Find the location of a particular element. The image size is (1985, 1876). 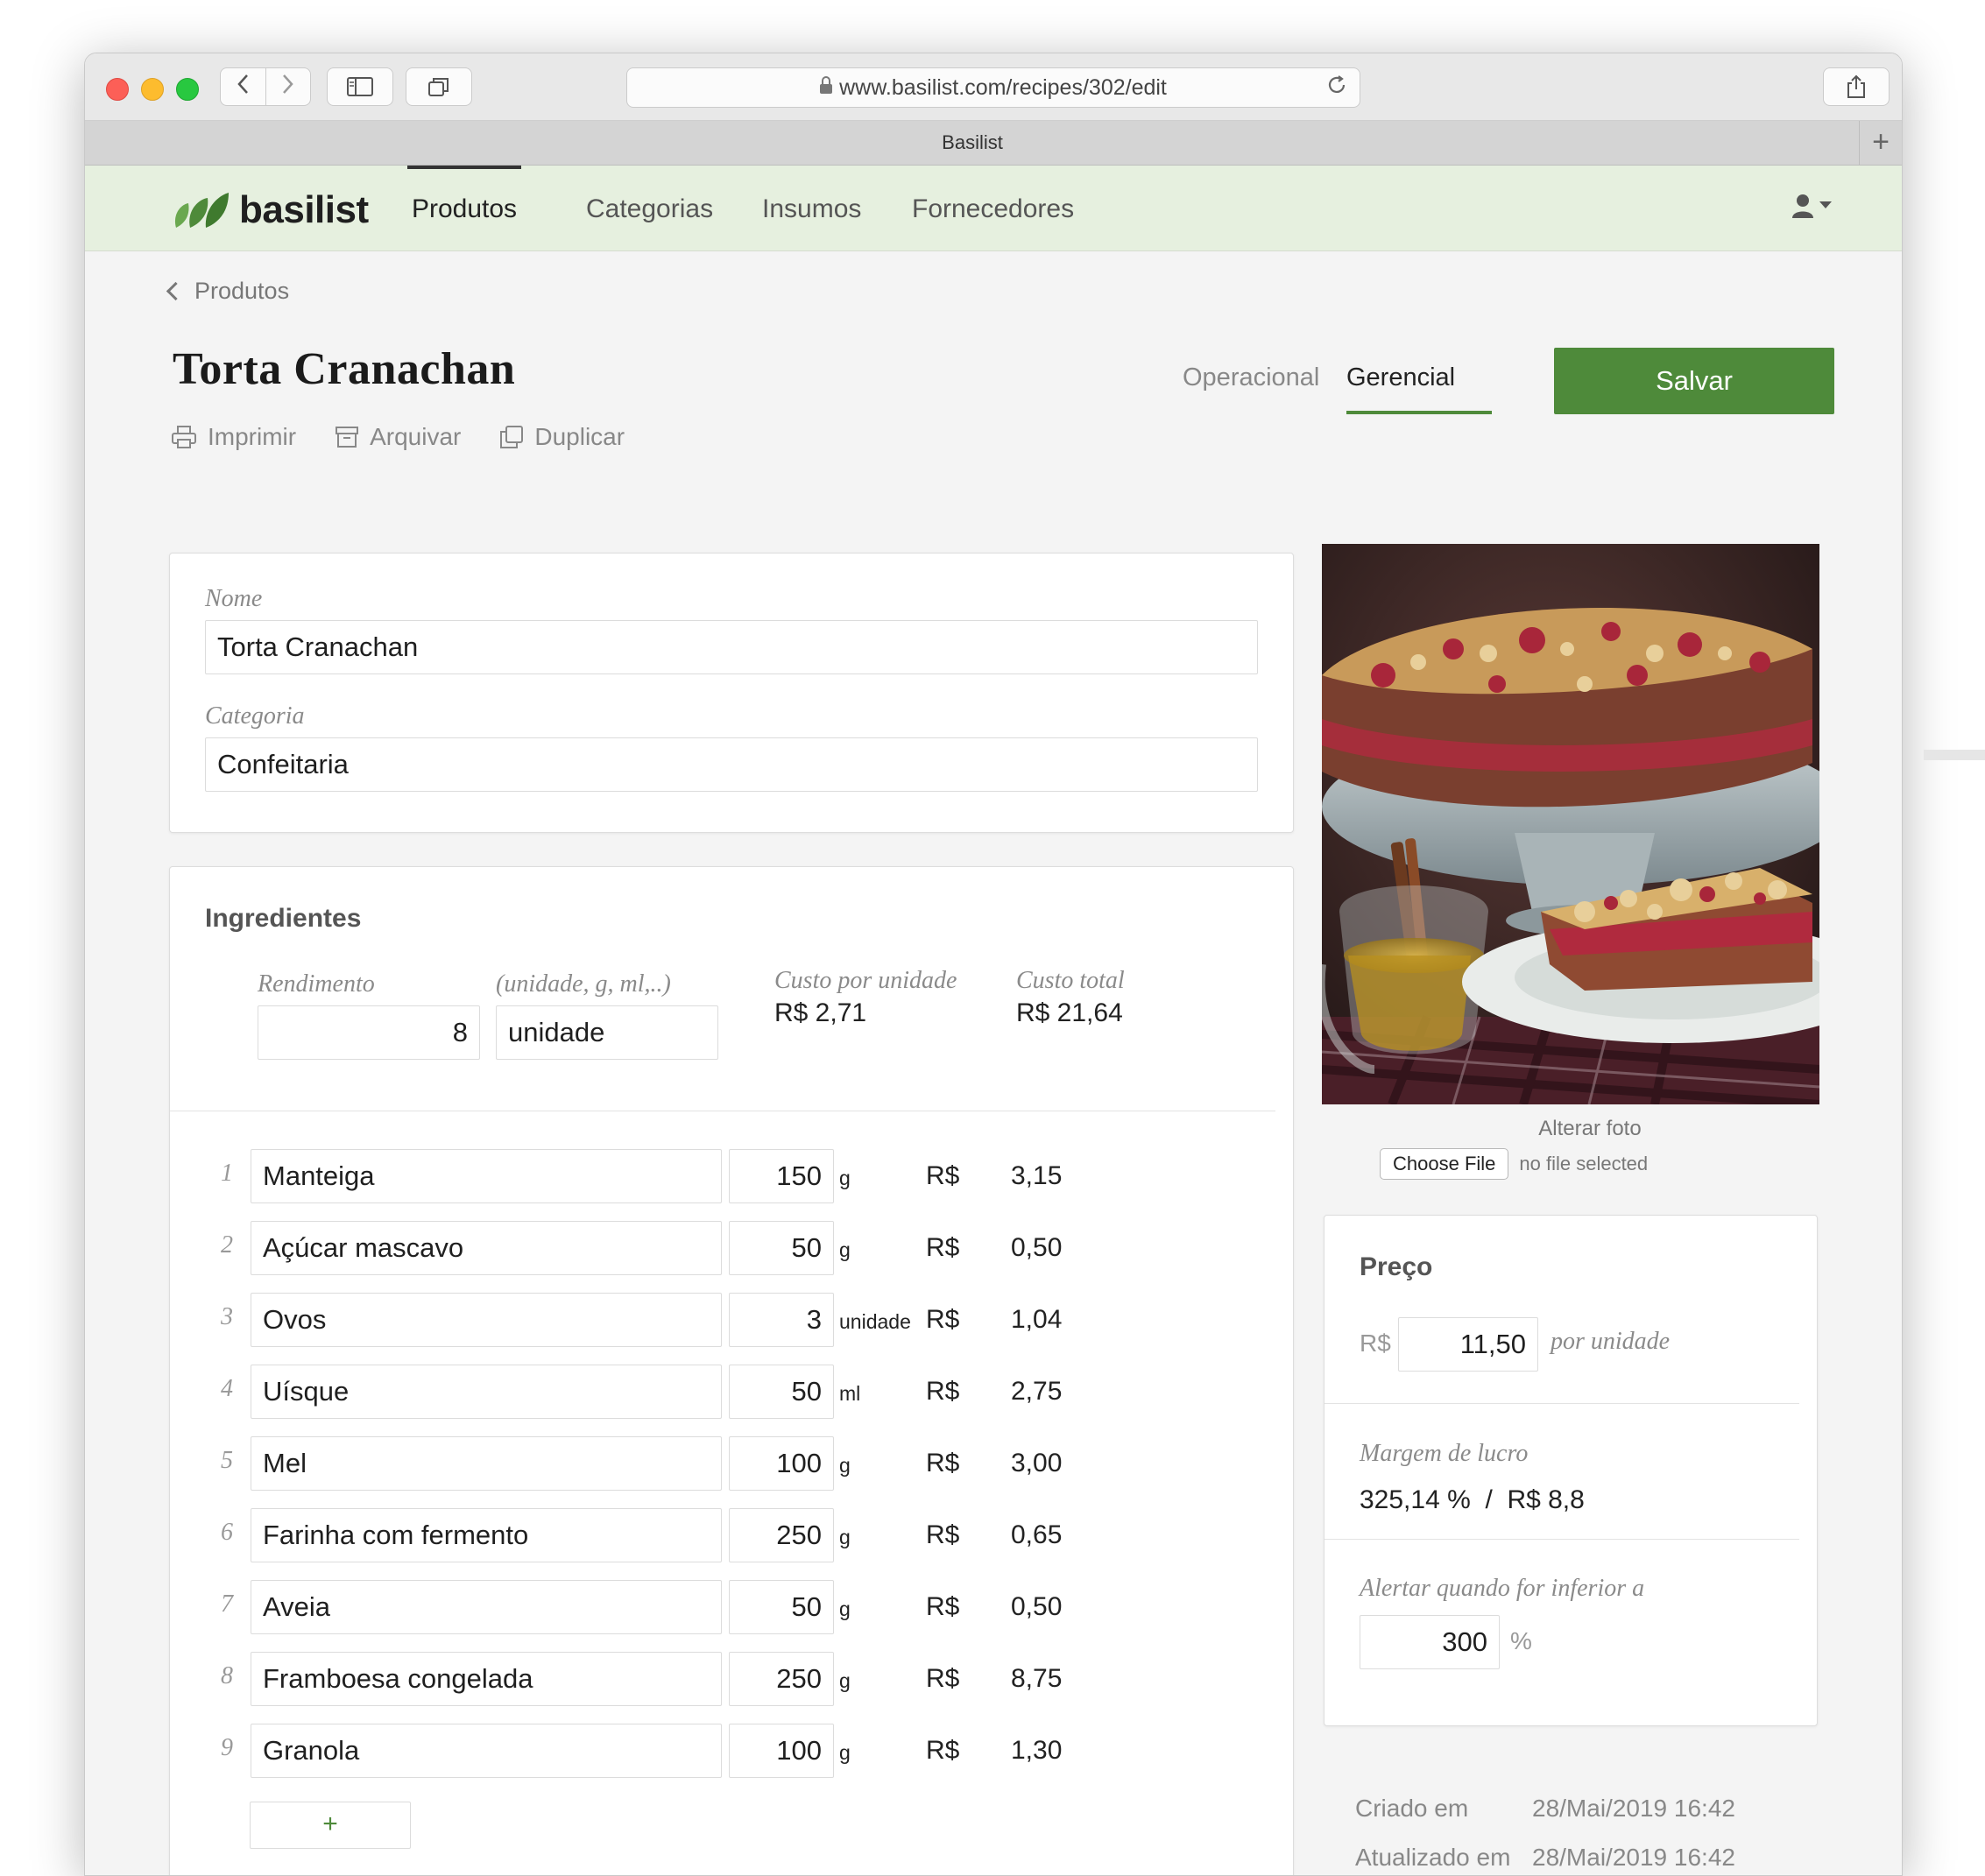

ingredient-number: 2 is located at coordinates (227, 1245).